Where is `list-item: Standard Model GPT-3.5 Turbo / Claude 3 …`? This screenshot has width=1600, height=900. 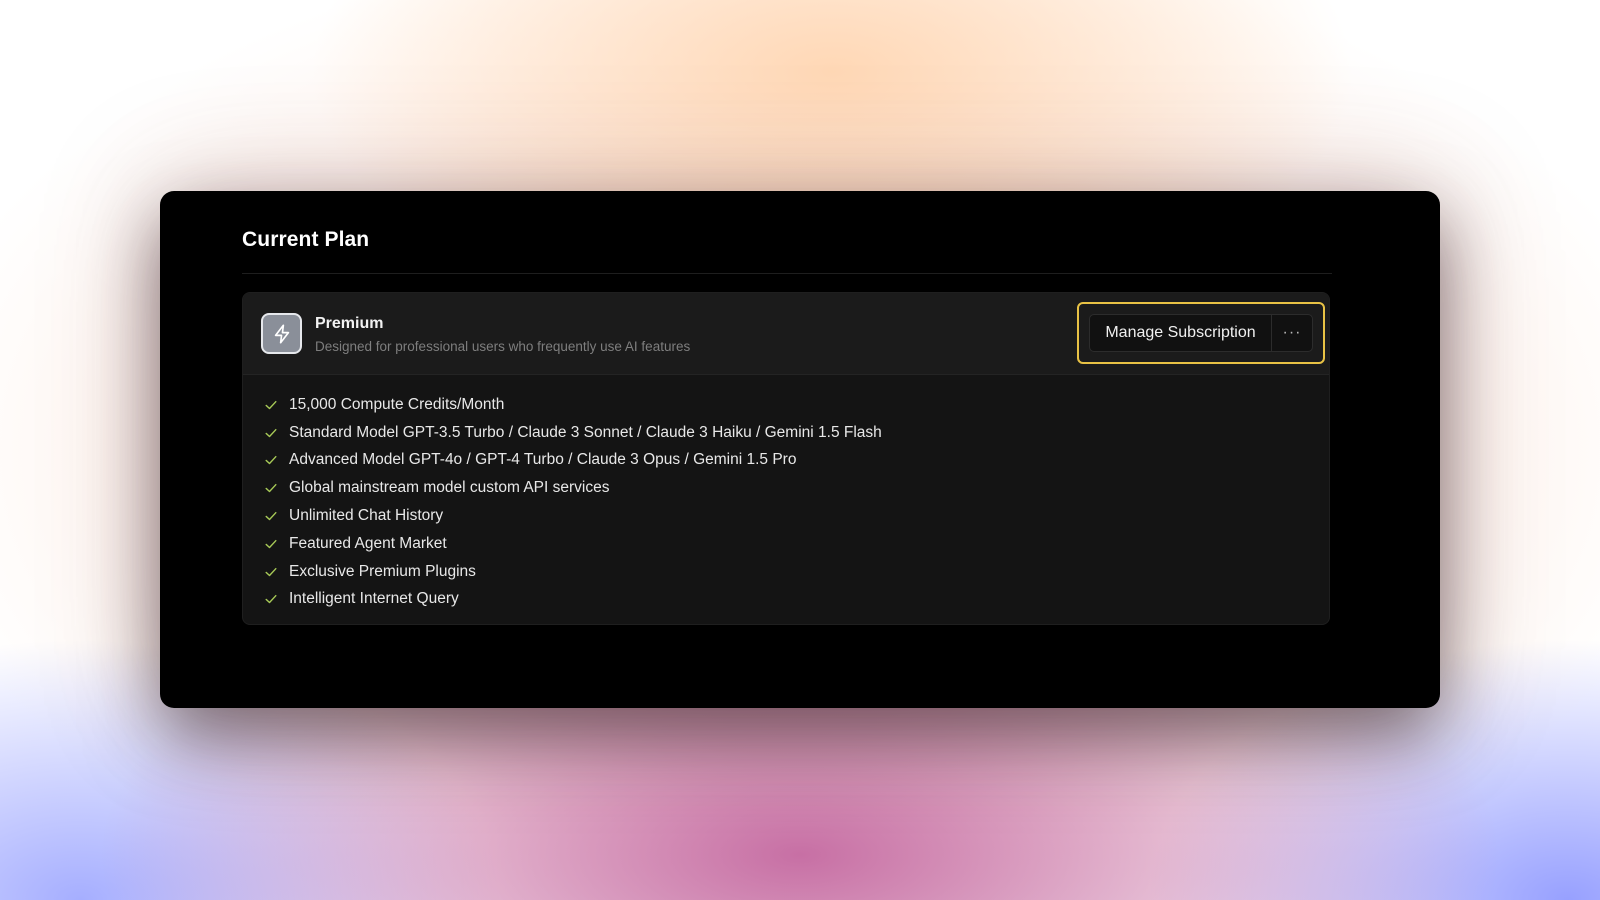 list-item: Standard Model GPT-3.5 Turbo / Claude 3 … is located at coordinates (572, 433).